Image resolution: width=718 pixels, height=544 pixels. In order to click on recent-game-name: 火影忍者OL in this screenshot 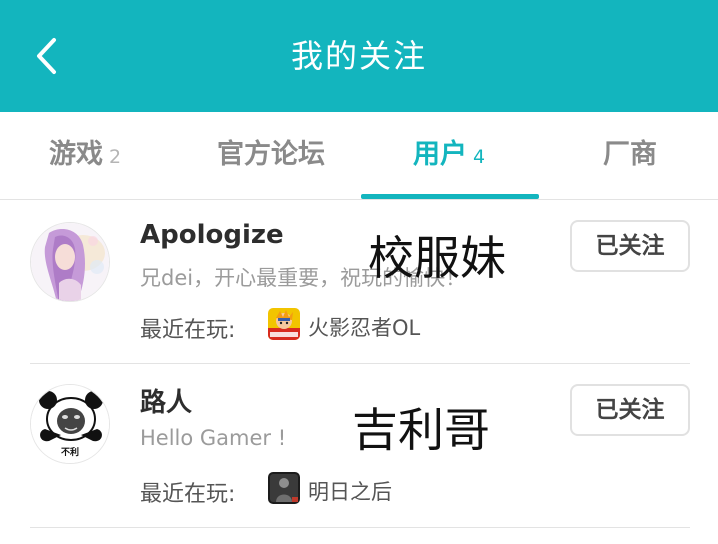, I will do `click(364, 327)`.